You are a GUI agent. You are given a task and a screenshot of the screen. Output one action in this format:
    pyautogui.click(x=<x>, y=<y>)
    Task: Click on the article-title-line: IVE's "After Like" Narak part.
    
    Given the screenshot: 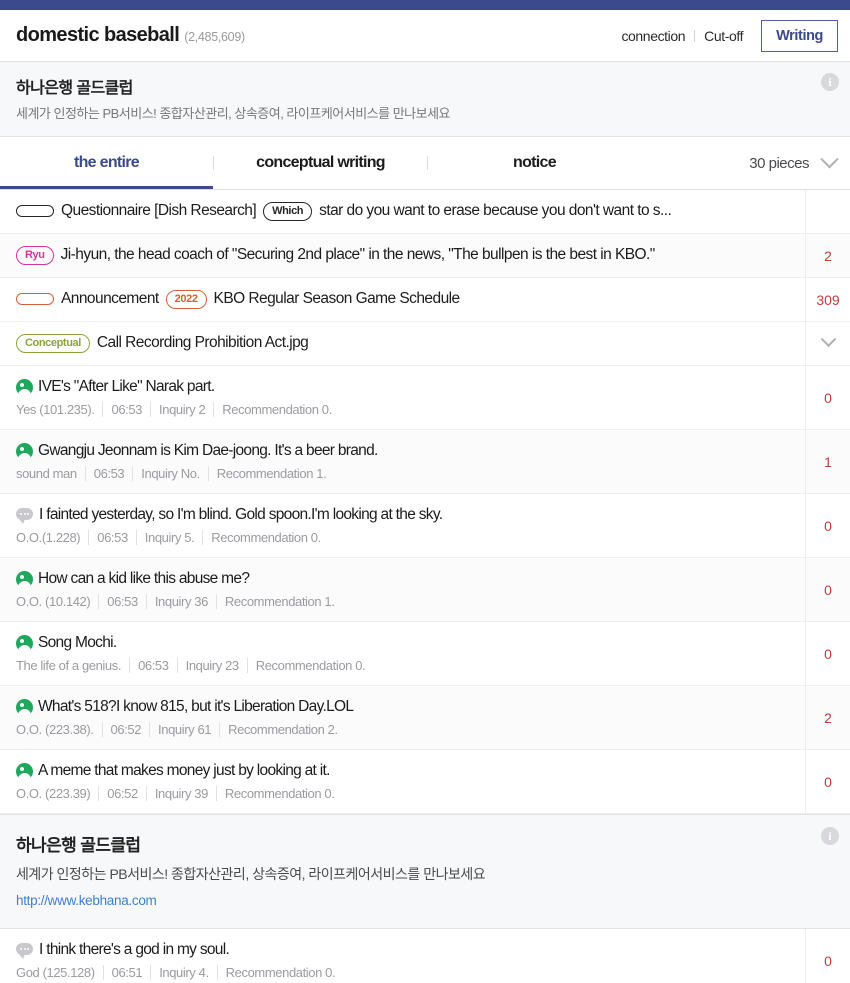 What is the action you would take?
    pyautogui.click(x=405, y=387)
    